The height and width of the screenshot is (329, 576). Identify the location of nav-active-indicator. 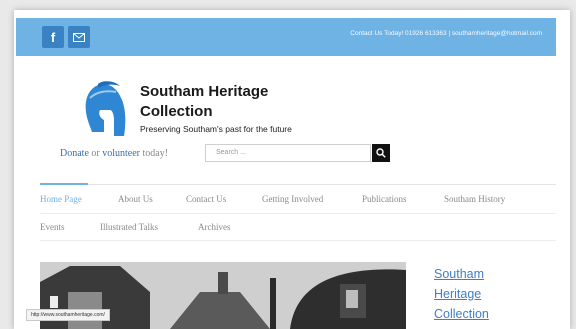
(64, 184).